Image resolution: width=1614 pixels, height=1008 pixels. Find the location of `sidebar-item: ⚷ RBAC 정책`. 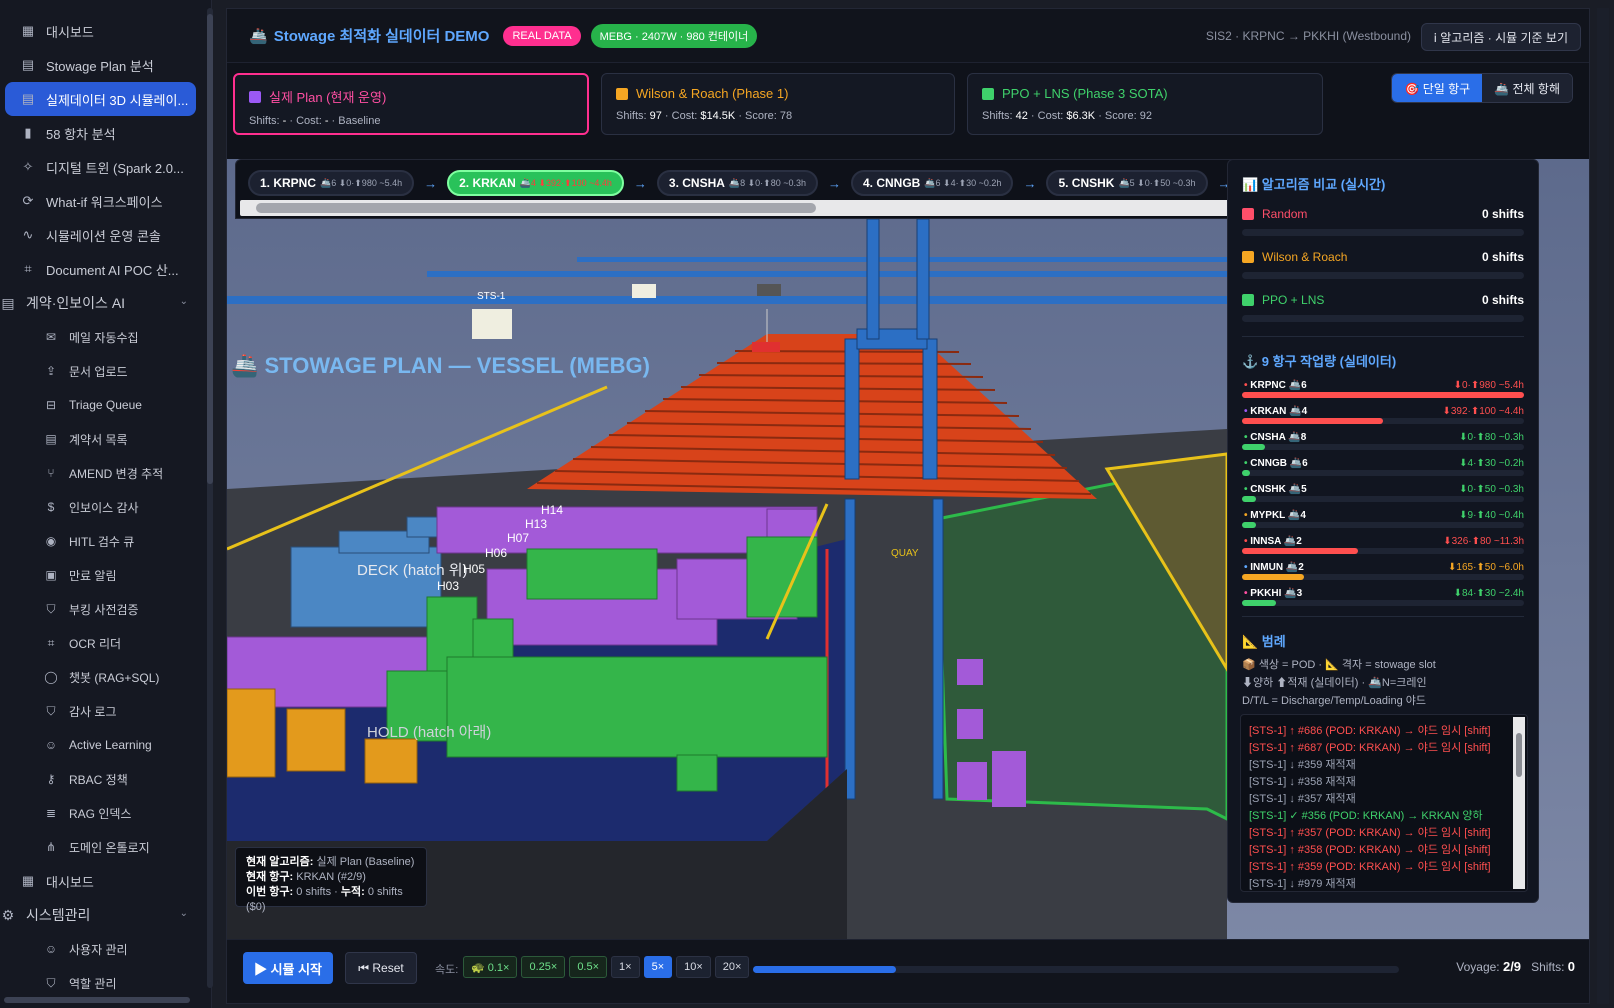

sidebar-item: ⚷ RBAC 정책 is located at coordinates (102, 779).